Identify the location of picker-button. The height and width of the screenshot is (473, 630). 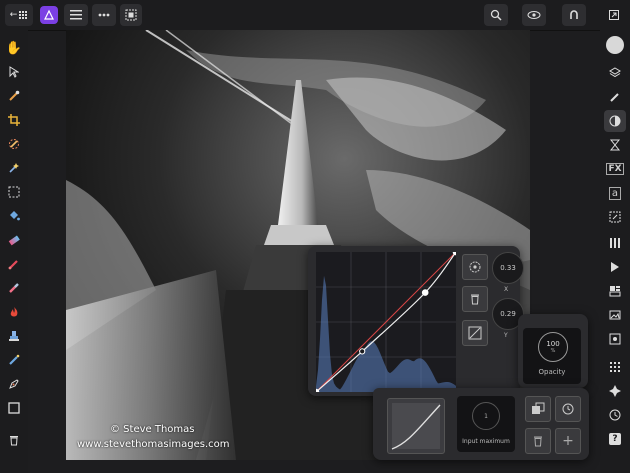
(475, 267).